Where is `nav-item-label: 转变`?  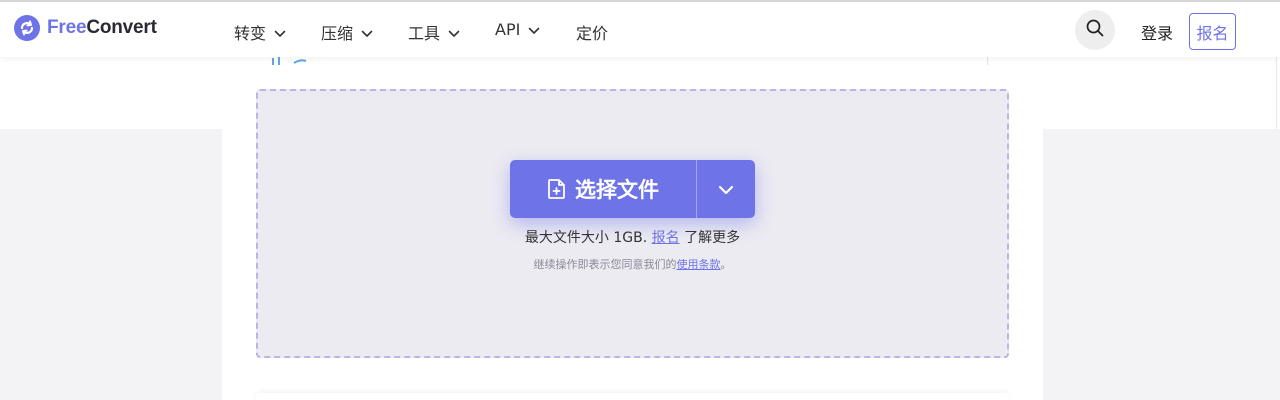 nav-item-label: 转变 is located at coordinates (250, 33).